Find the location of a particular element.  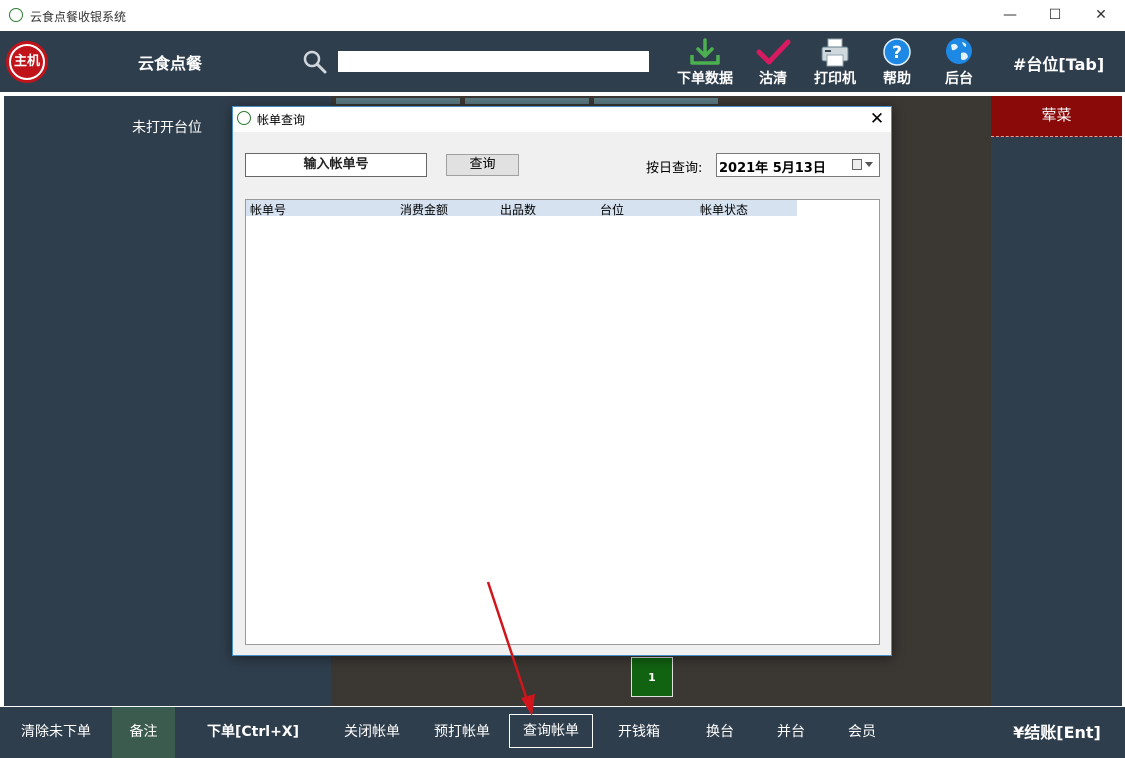

maximize-button: ☐ is located at coordinates (1055, 15).